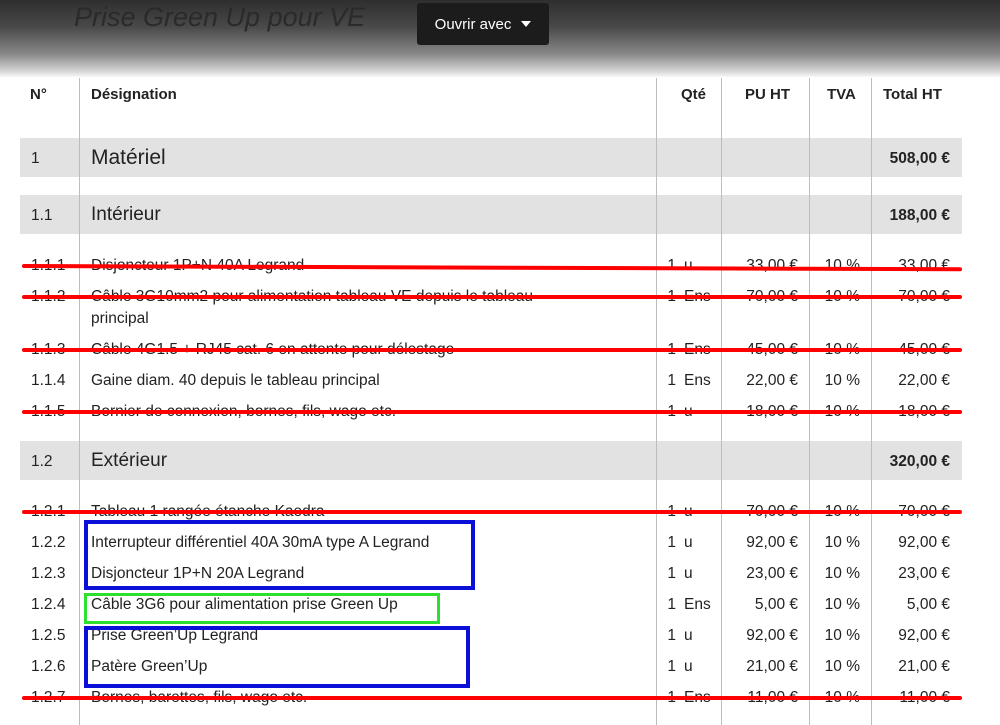 The image size is (1000, 725). Describe the element at coordinates (220, 17) in the screenshot. I see `document-title: Prise Green Up pour VE` at that location.